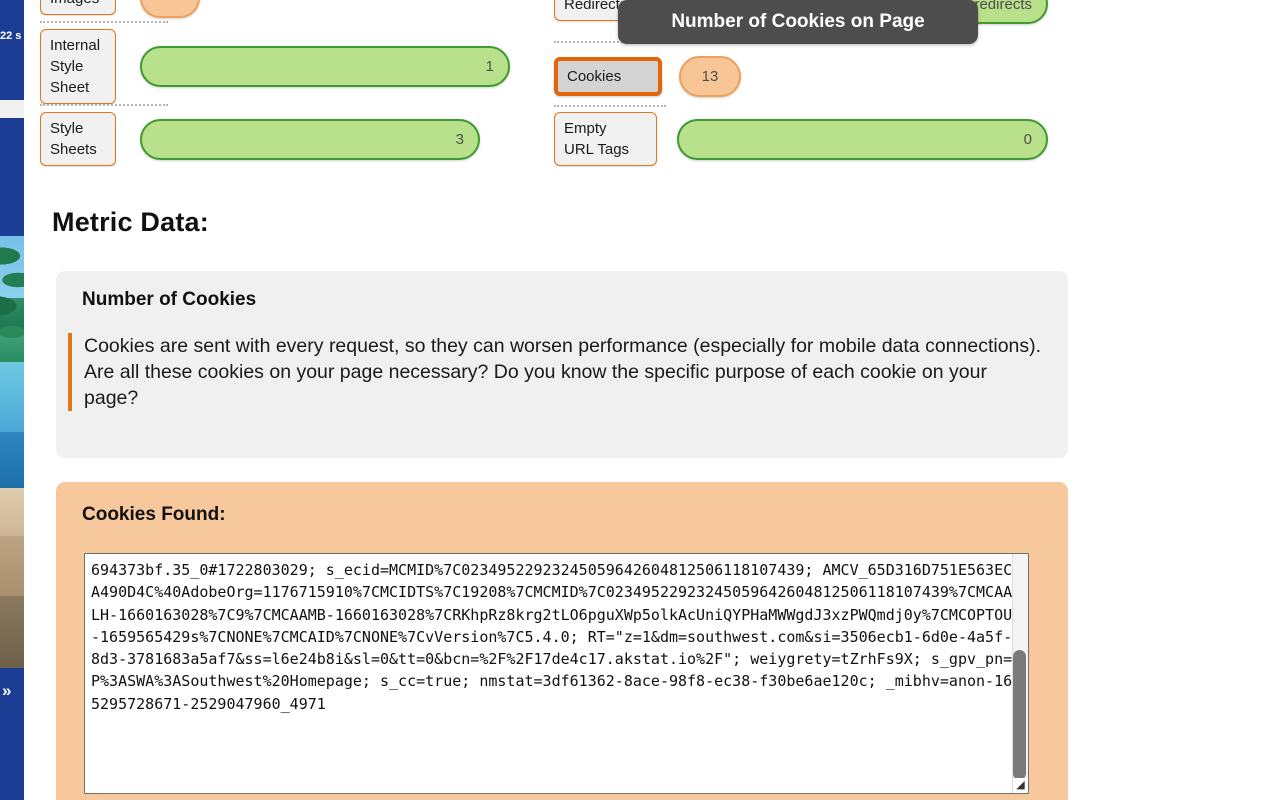 The width and height of the screenshot is (1280, 800). I want to click on background-hero-band, so click(12, 177).